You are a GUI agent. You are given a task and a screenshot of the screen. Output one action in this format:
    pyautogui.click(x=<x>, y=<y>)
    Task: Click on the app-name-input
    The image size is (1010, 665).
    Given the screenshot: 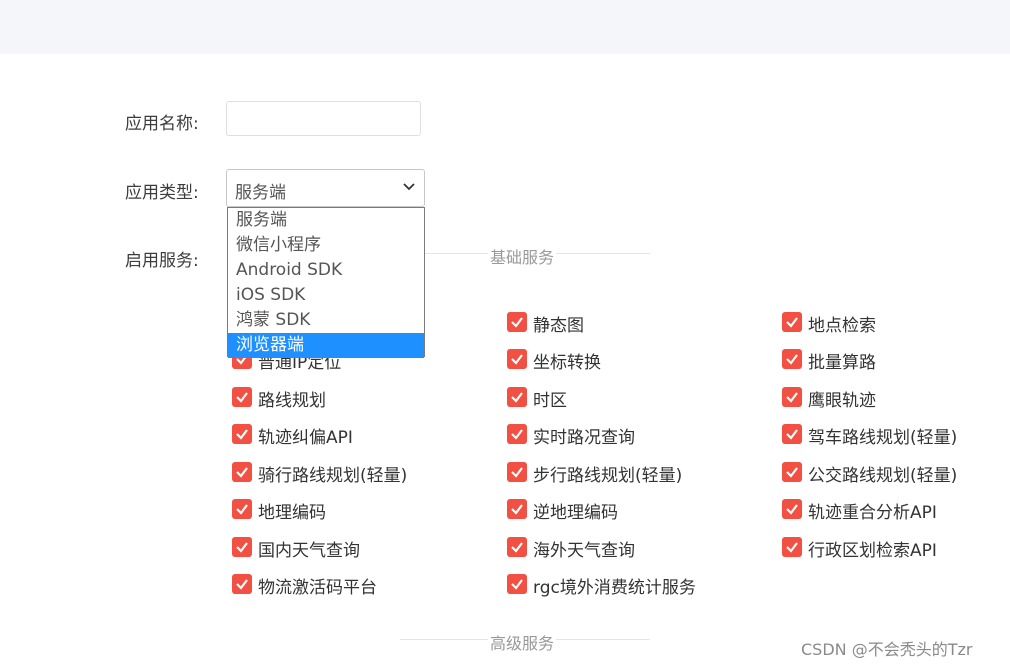 What is the action you would take?
    pyautogui.click(x=323, y=118)
    